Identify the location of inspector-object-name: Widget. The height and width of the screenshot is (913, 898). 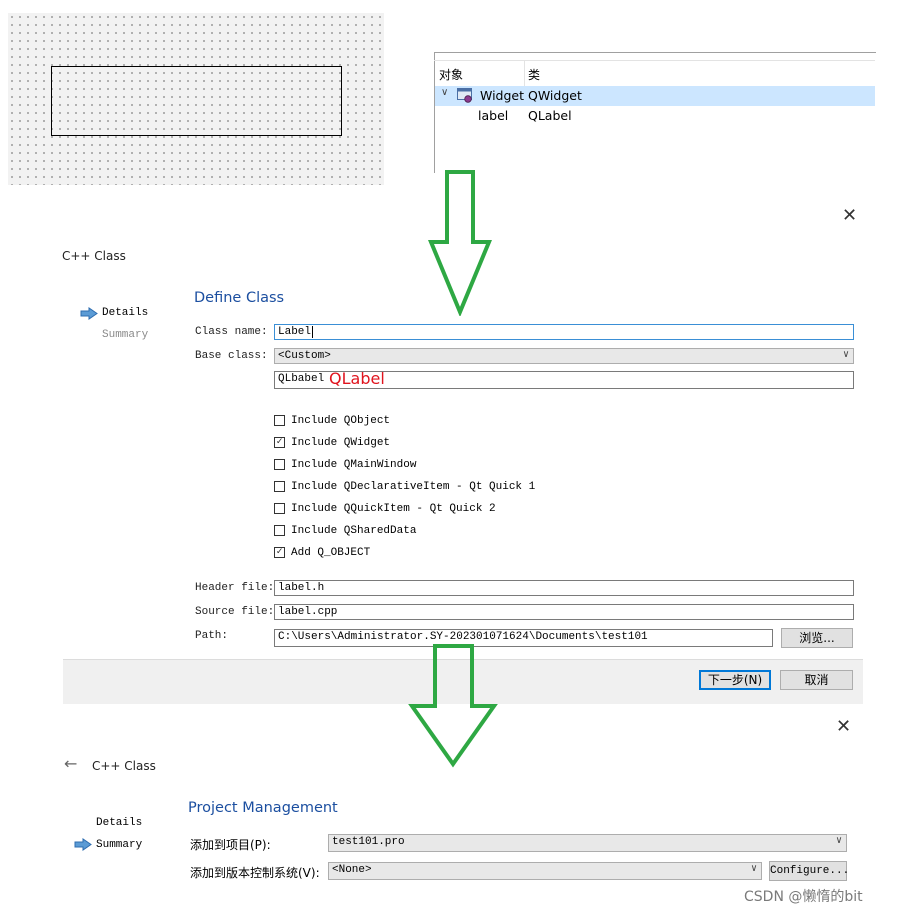
(502, 95).